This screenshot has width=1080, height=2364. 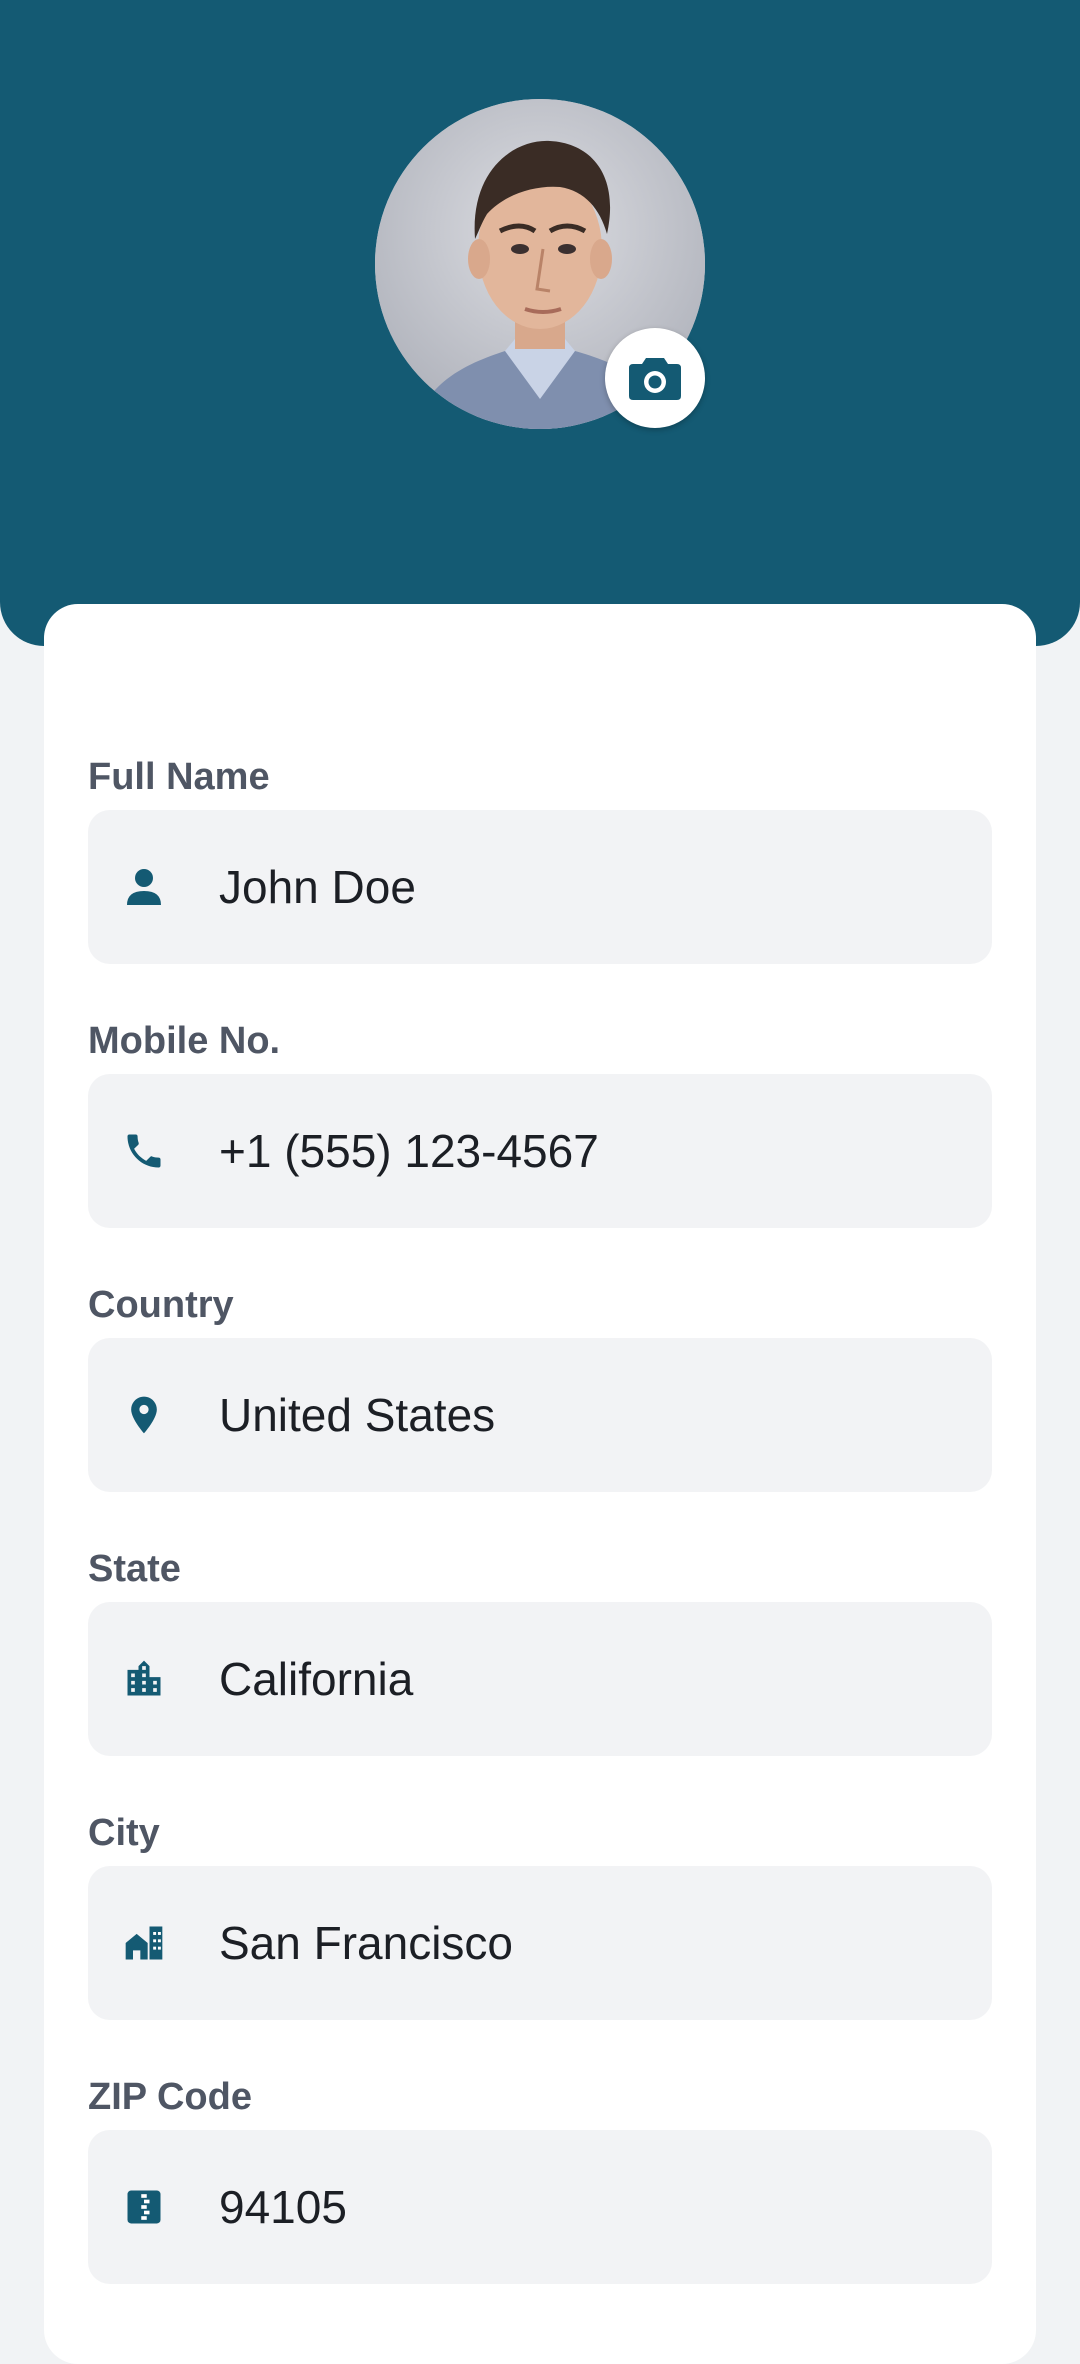 I want to click on field-label: ZIP Code, so click(x=170, y=2097).